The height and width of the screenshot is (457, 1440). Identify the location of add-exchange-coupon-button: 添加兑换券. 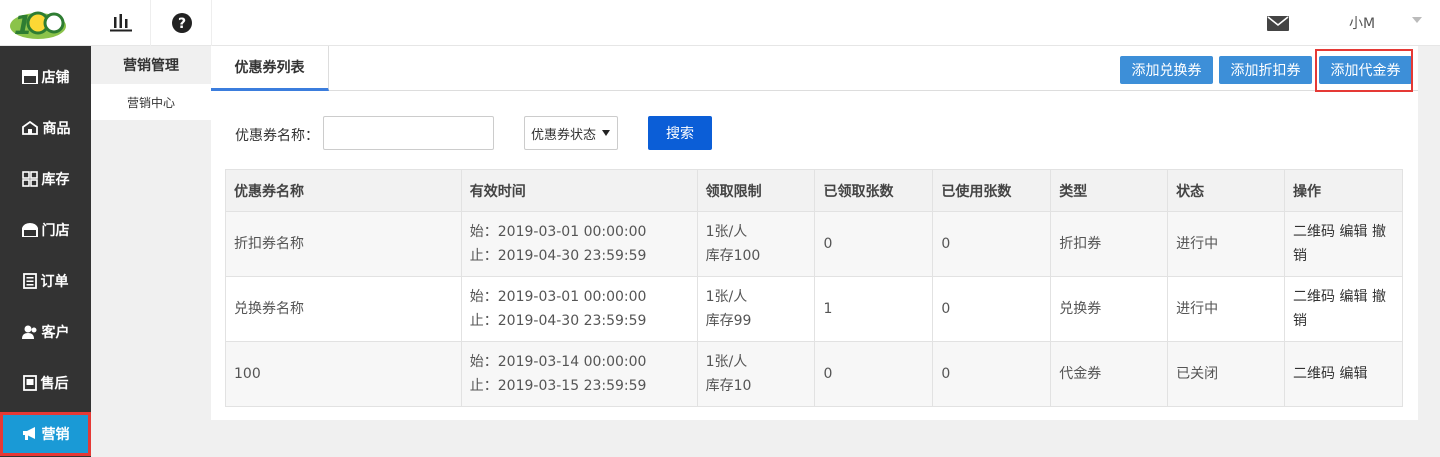
(1166, 70).